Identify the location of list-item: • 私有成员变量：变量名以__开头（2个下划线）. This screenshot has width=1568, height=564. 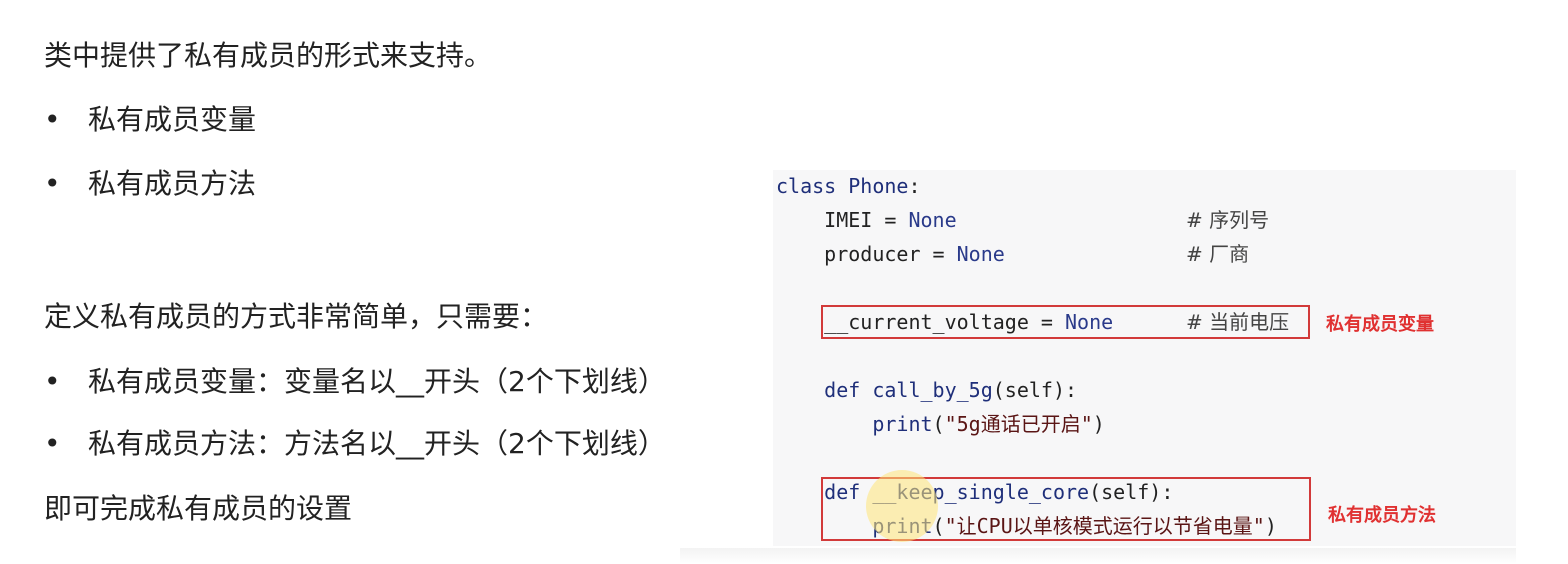
(355, 382).